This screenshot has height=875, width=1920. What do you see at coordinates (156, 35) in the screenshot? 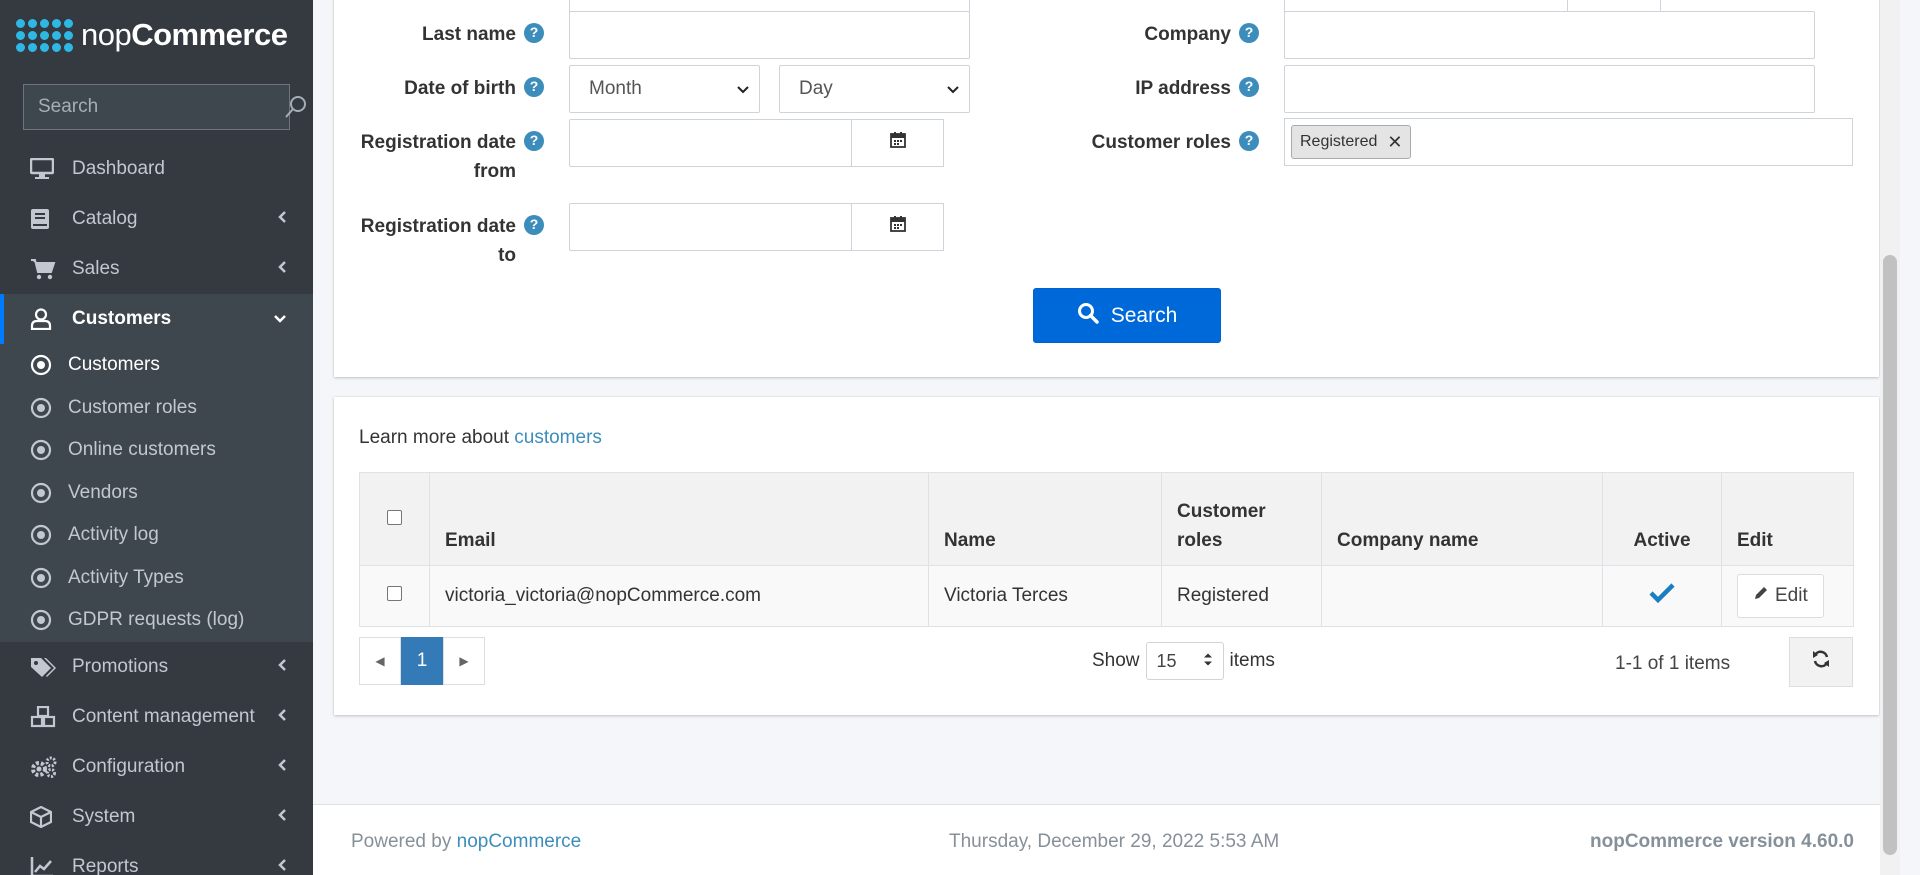
I see `brand-logo: nopCommerce` at bounding box center [156, 35].